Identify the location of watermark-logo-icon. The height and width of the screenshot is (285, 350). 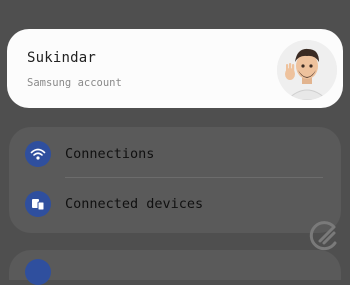
(323, 236).